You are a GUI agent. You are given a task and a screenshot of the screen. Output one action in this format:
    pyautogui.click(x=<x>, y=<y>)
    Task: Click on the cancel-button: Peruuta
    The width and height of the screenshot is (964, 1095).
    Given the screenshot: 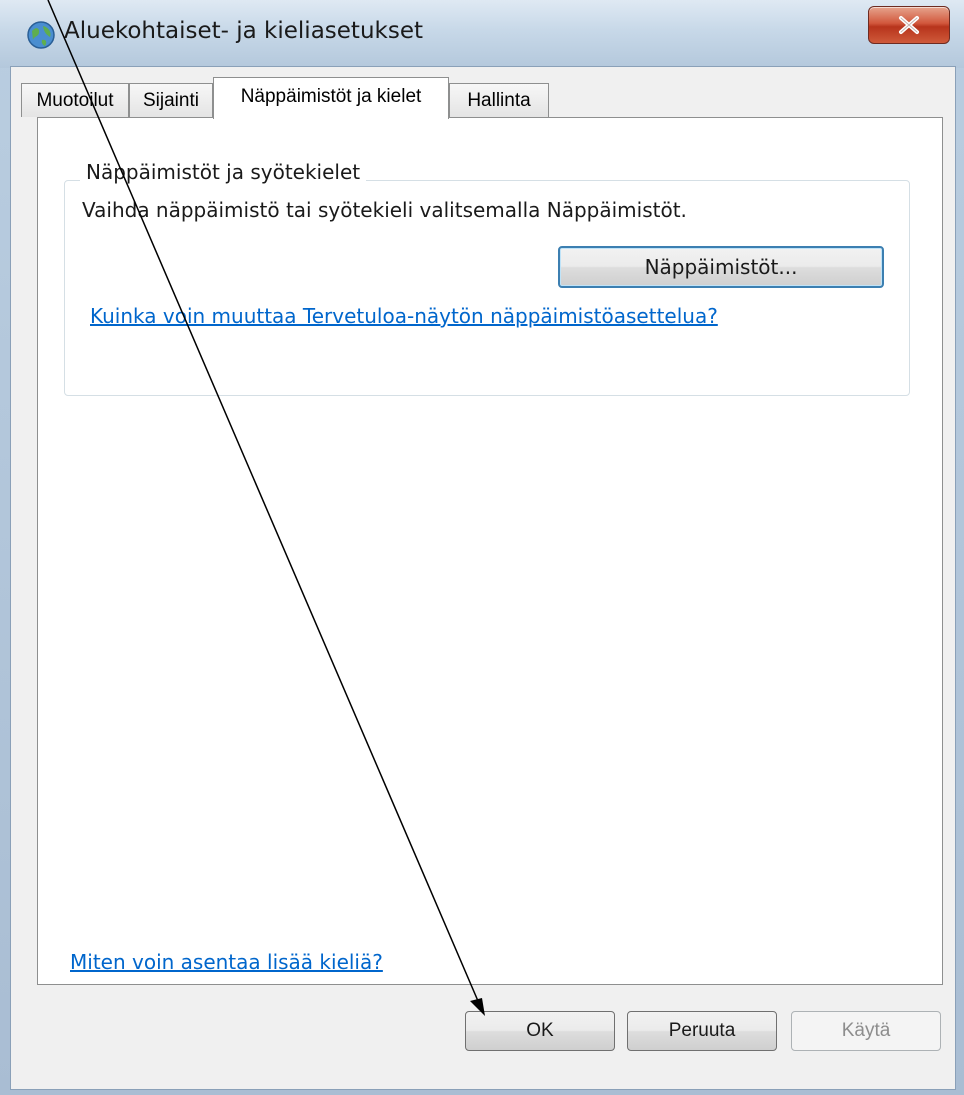 What is the action you would take?
    pyautogui.click(x=702, y=1031)
    